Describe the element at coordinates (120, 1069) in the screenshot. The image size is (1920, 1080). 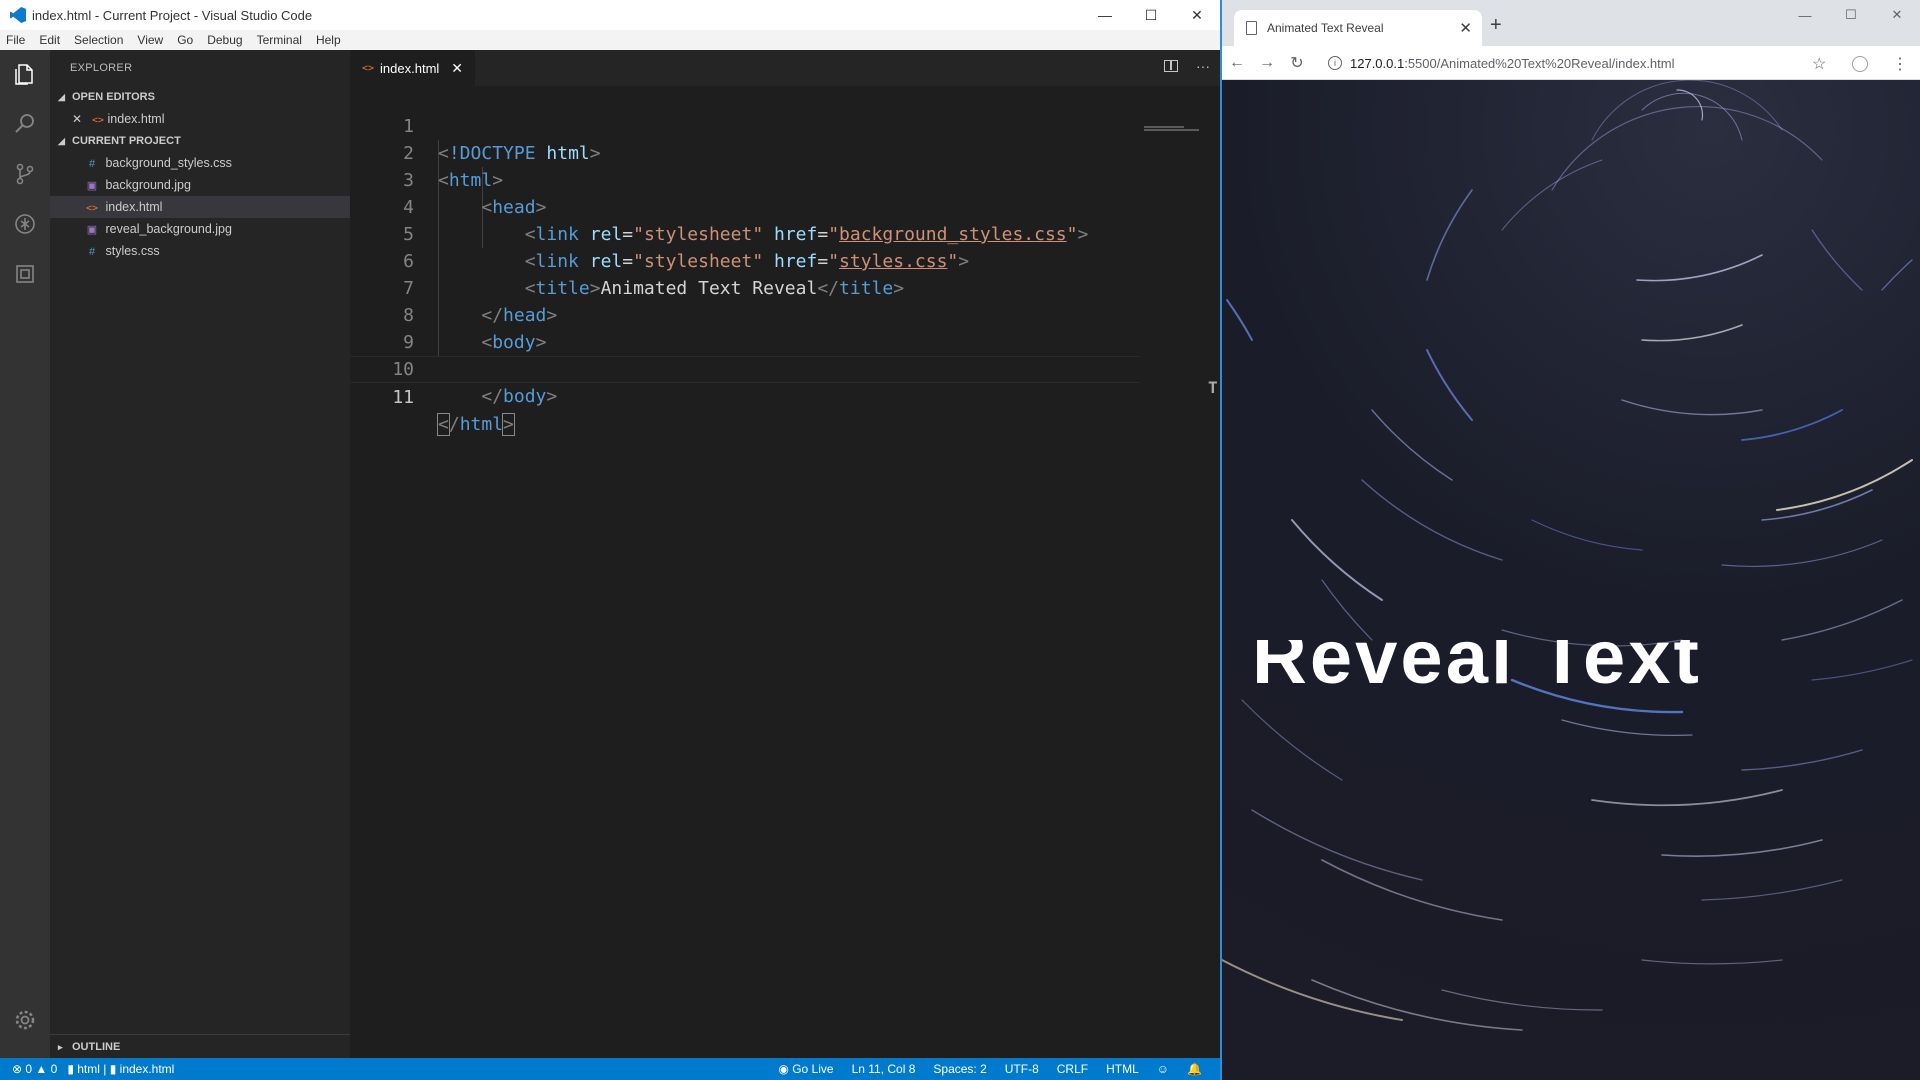
I see `breadcrumb: ▮ html | ▮ index.html` at that location.